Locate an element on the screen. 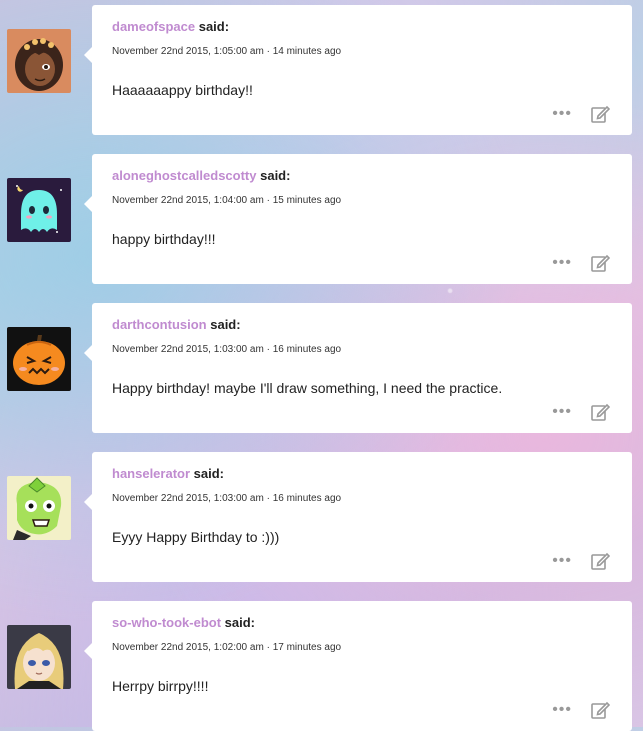 This screenshot has width=643, height=731. orange-pumpkin-avatar-icon is located at coordinates (39, 359).